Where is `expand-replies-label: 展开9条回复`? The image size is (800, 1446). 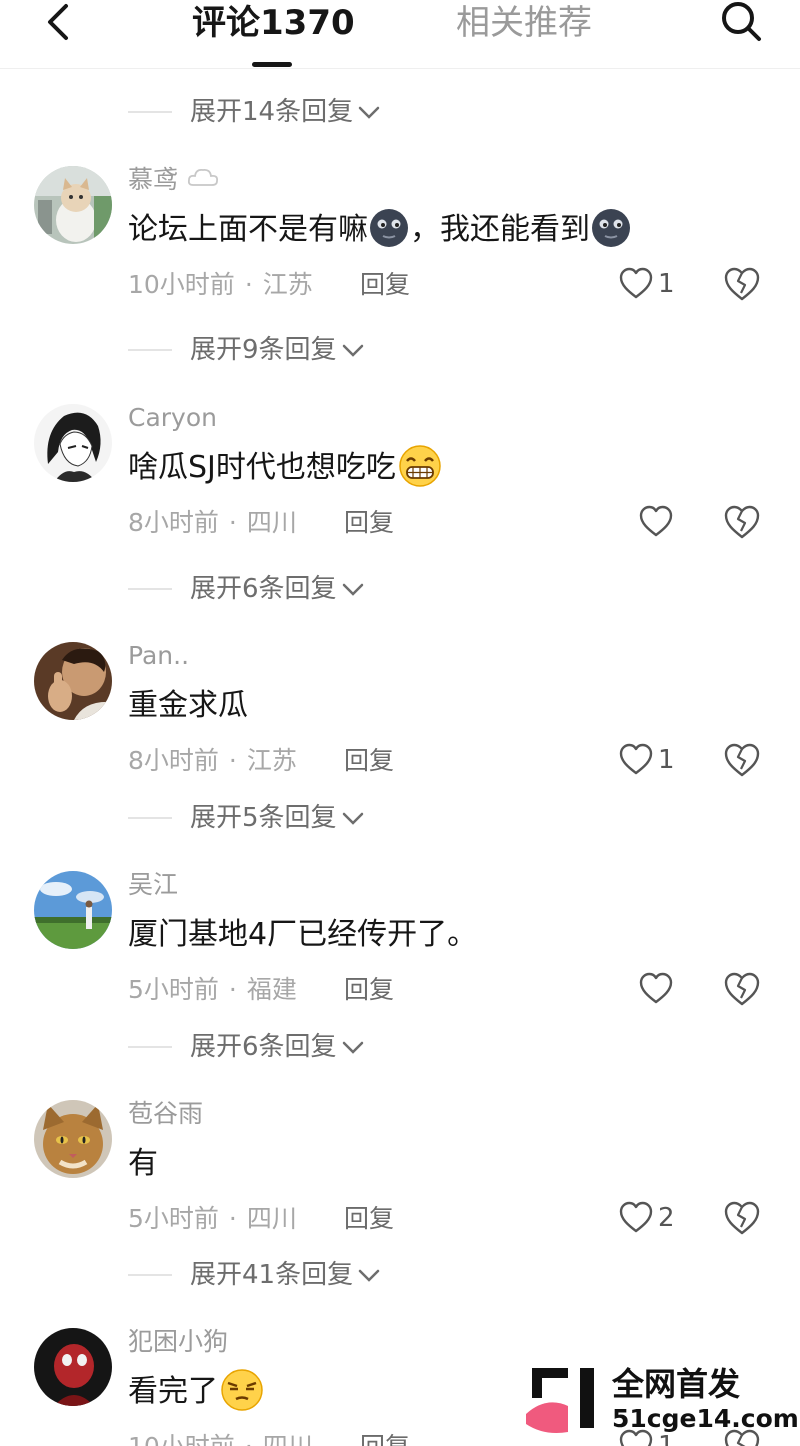 expand-replies-label: 展开9条回复 is located at coordinates (263, 350).